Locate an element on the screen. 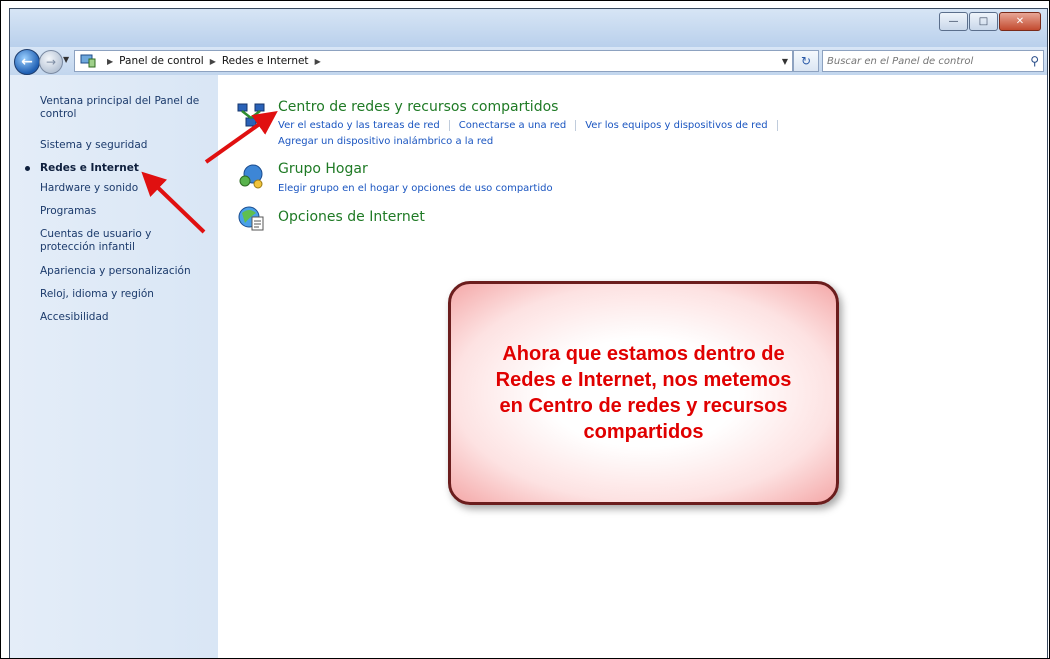  search-box: ⚲ is located at coordinates (933, 61).